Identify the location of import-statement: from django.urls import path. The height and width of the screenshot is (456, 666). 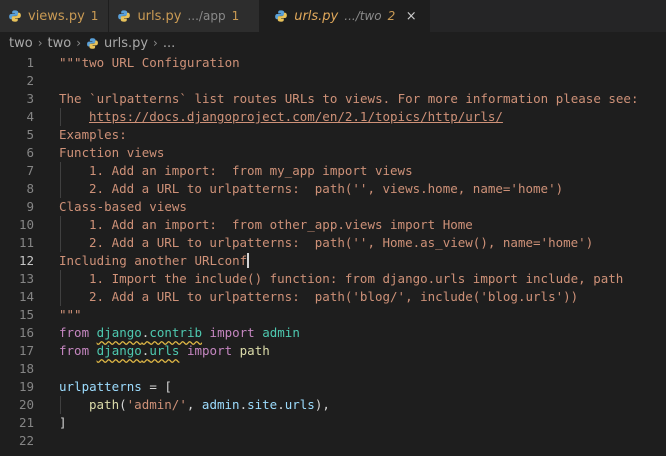
(164, 351).